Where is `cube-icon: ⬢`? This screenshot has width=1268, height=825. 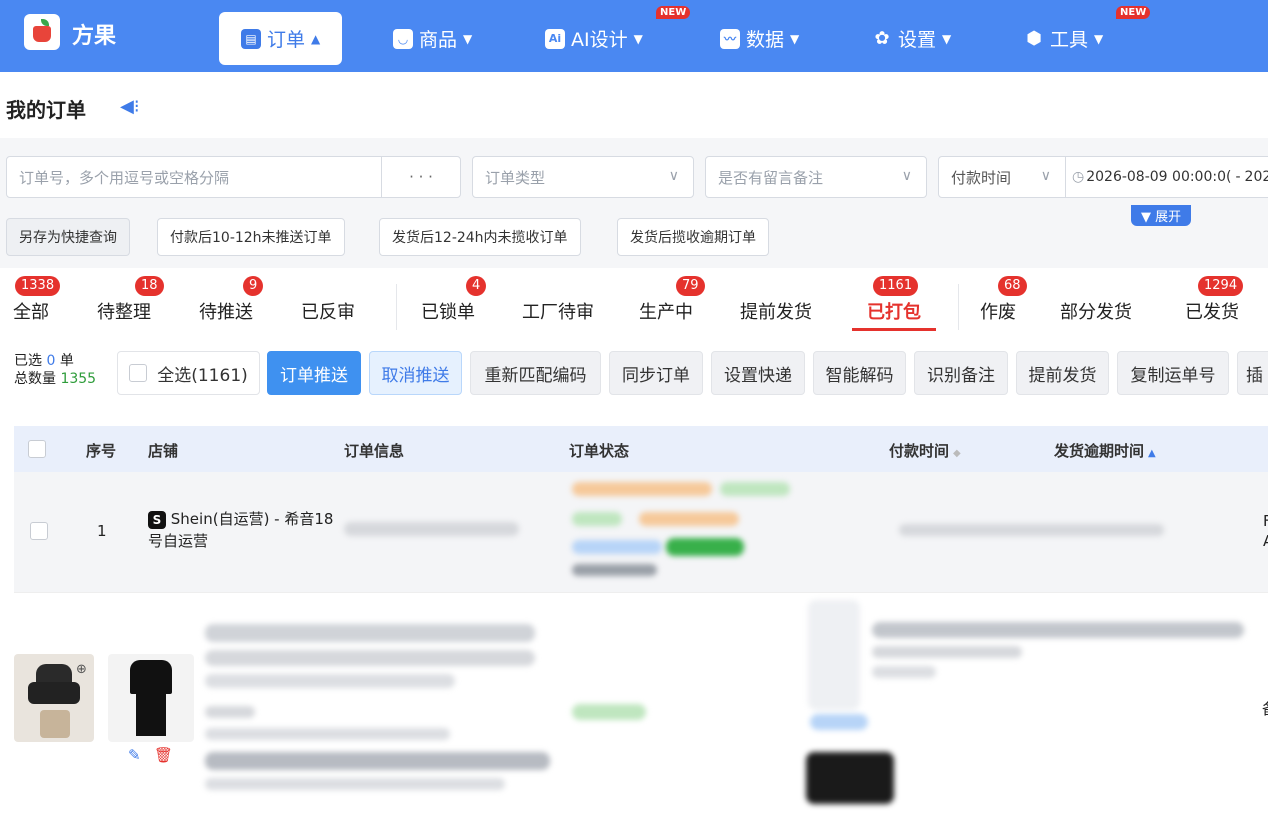 cube-icon: ⬢ is located at coordinates (1034, 38).